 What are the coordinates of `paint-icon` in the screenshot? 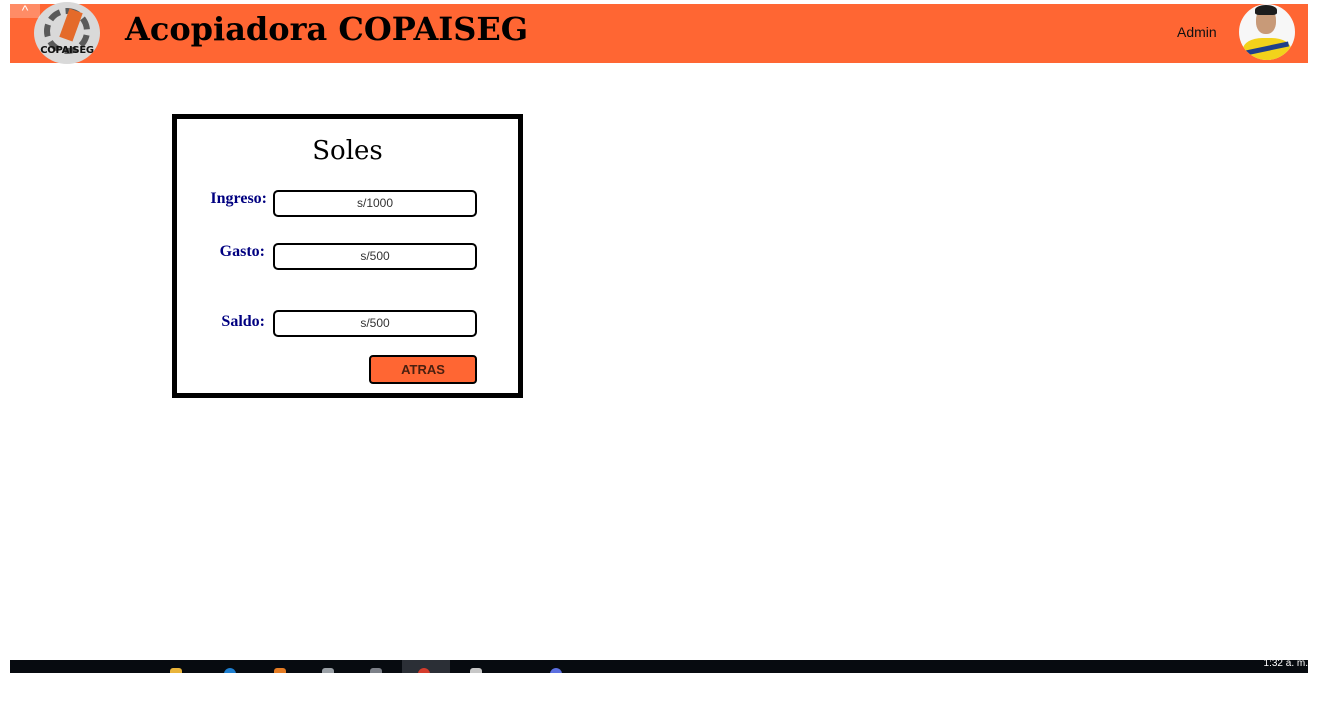 It's located at (328, 670).